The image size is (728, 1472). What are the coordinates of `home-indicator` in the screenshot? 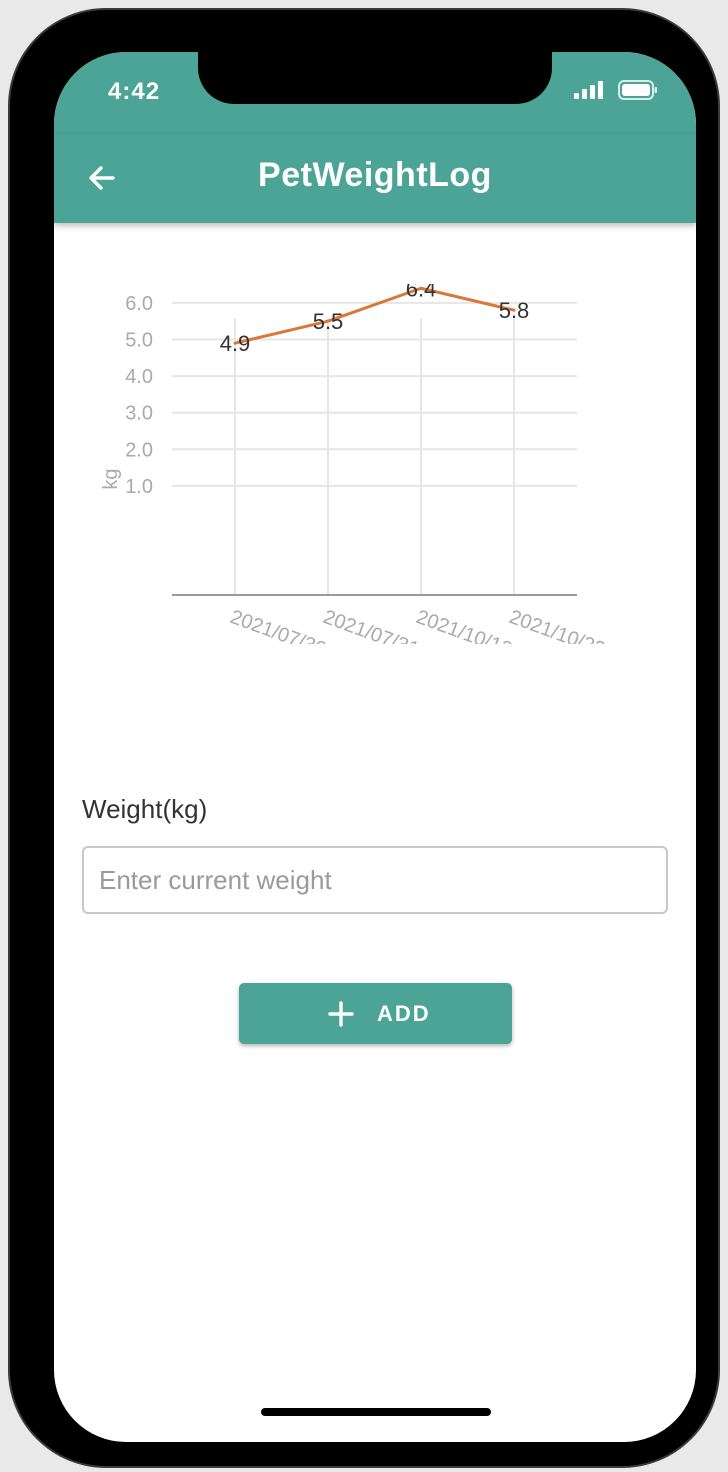 It's located at (376, 1412).